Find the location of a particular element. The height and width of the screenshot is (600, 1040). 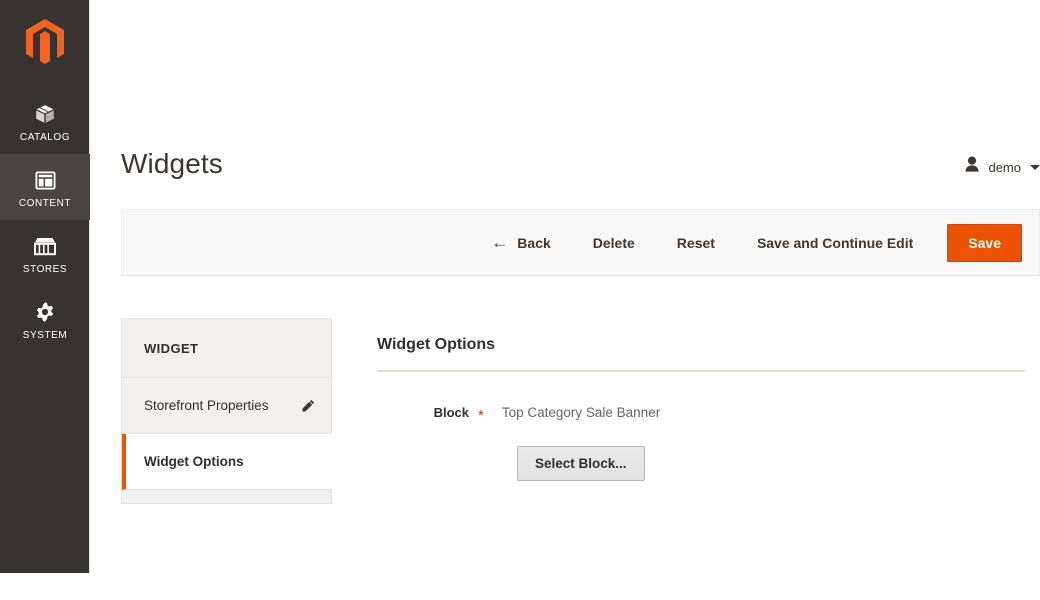

admin-sidebar: CATALOG CONTENT STORES SYSTEM is located at coordinates (45, 286).